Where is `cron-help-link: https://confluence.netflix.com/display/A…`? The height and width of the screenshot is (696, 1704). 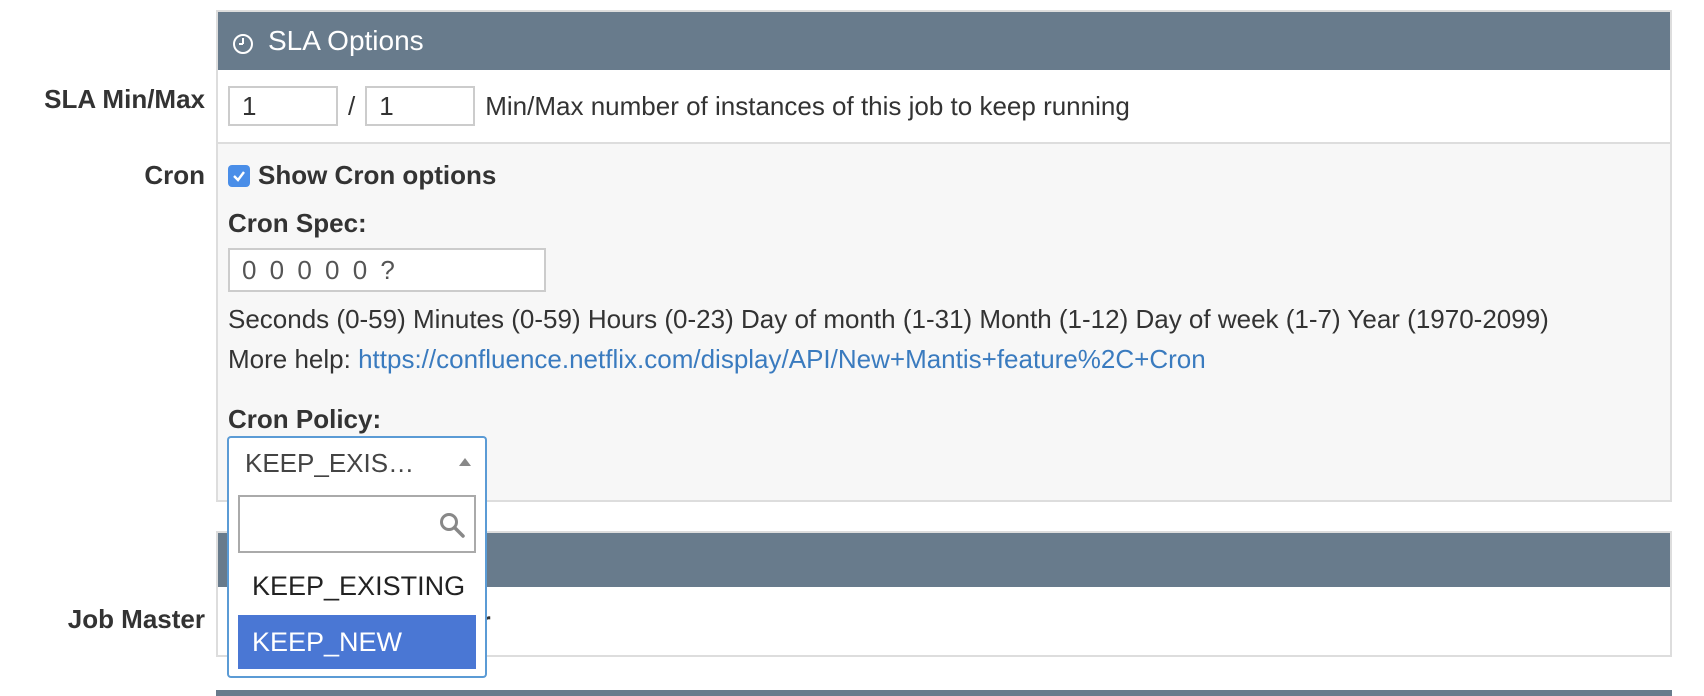 cron-help-link: https://confluence.netflix.com/display/A… is located at coordinates (782, 359).